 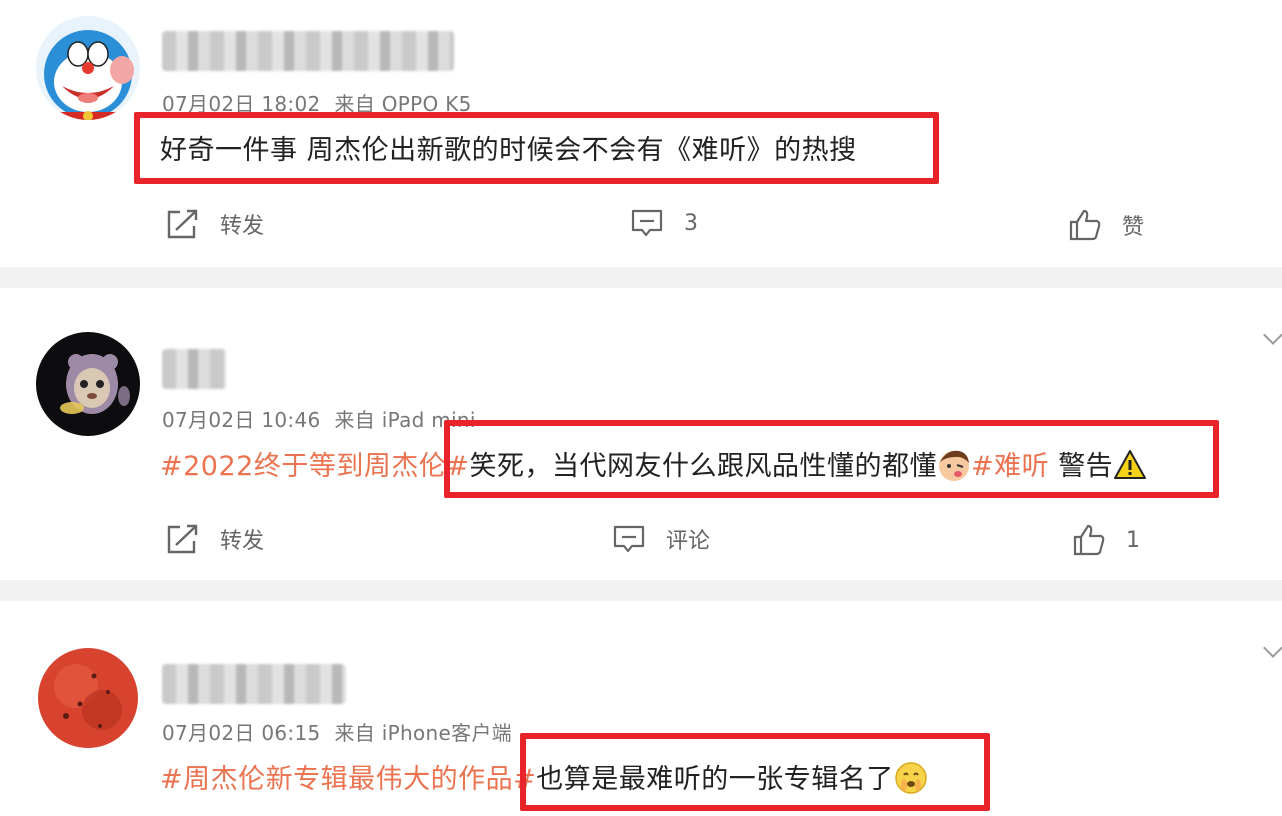 I want to click on post-meta: 07月02日 06:15 来自 iPhone客户端, so click(x=337, y=731).